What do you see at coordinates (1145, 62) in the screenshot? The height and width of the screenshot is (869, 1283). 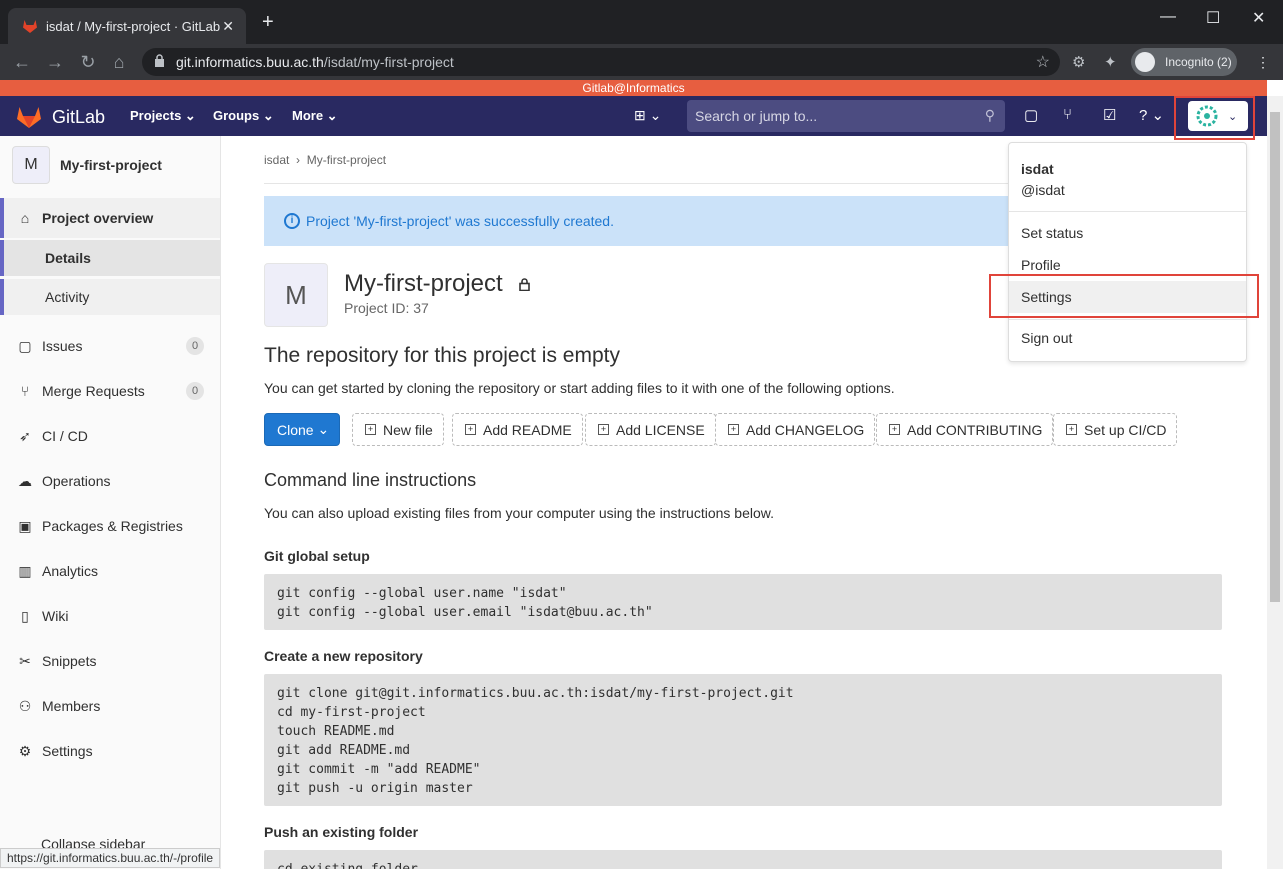 I see `incognito-icon` at bounding box center [1145, 62].